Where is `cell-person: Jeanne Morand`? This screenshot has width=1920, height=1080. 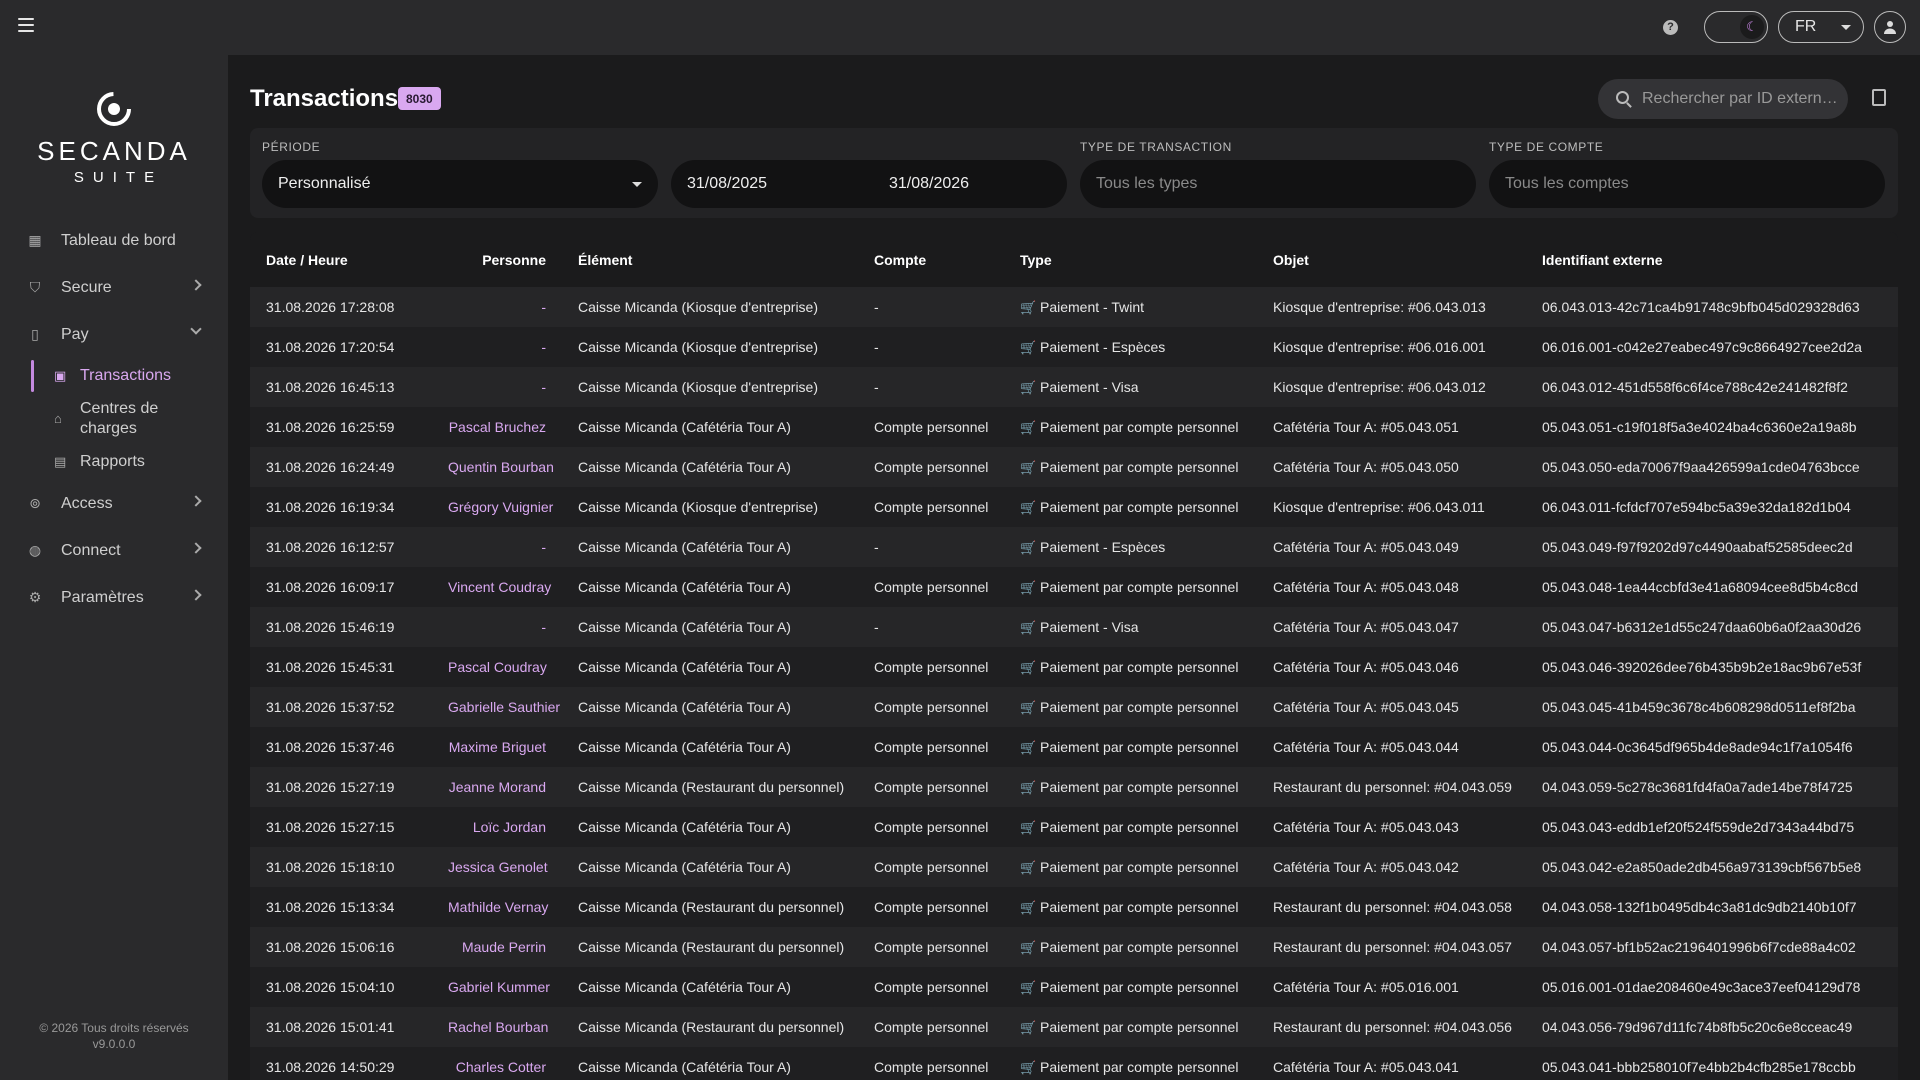
cell-person: Jeanne Morand is located at coordinates (497, 787).